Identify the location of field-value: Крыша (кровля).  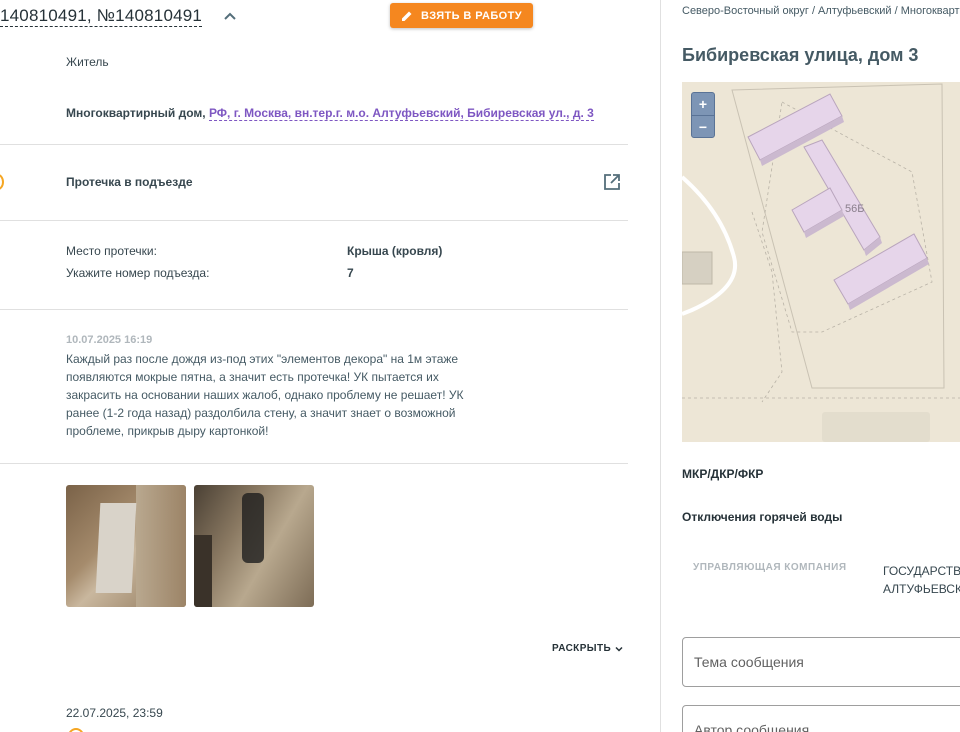
(395, 251).